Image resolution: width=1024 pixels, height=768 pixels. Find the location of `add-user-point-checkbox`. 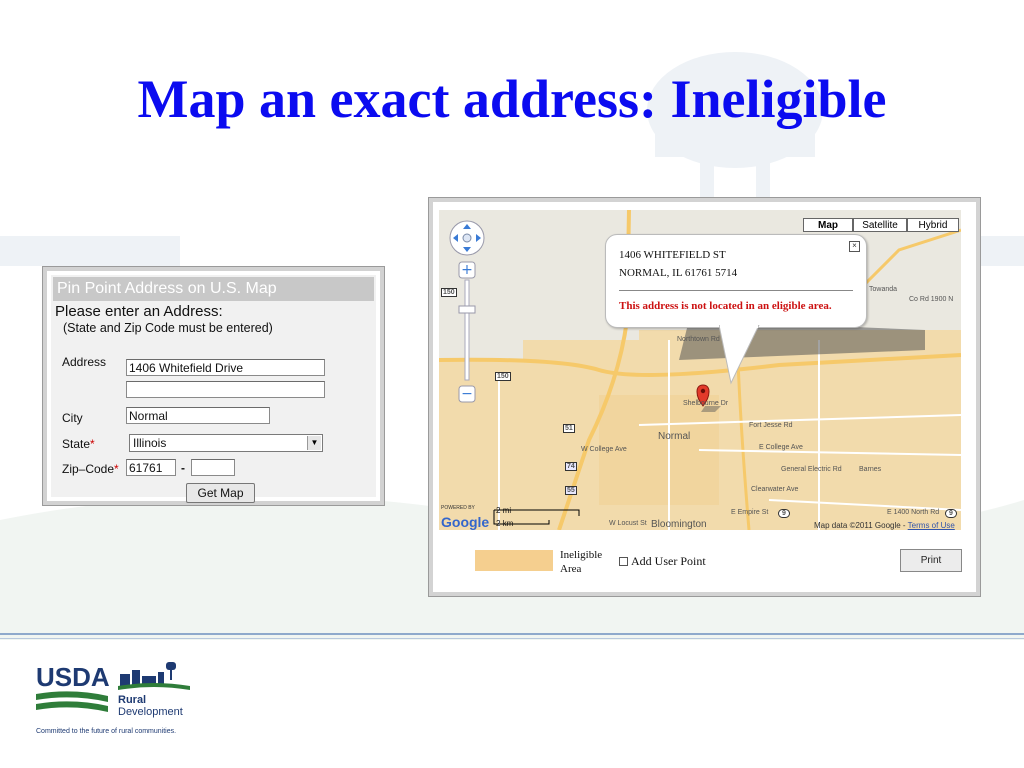

add-user-point-checkbox is located at coordinates (623, 561).